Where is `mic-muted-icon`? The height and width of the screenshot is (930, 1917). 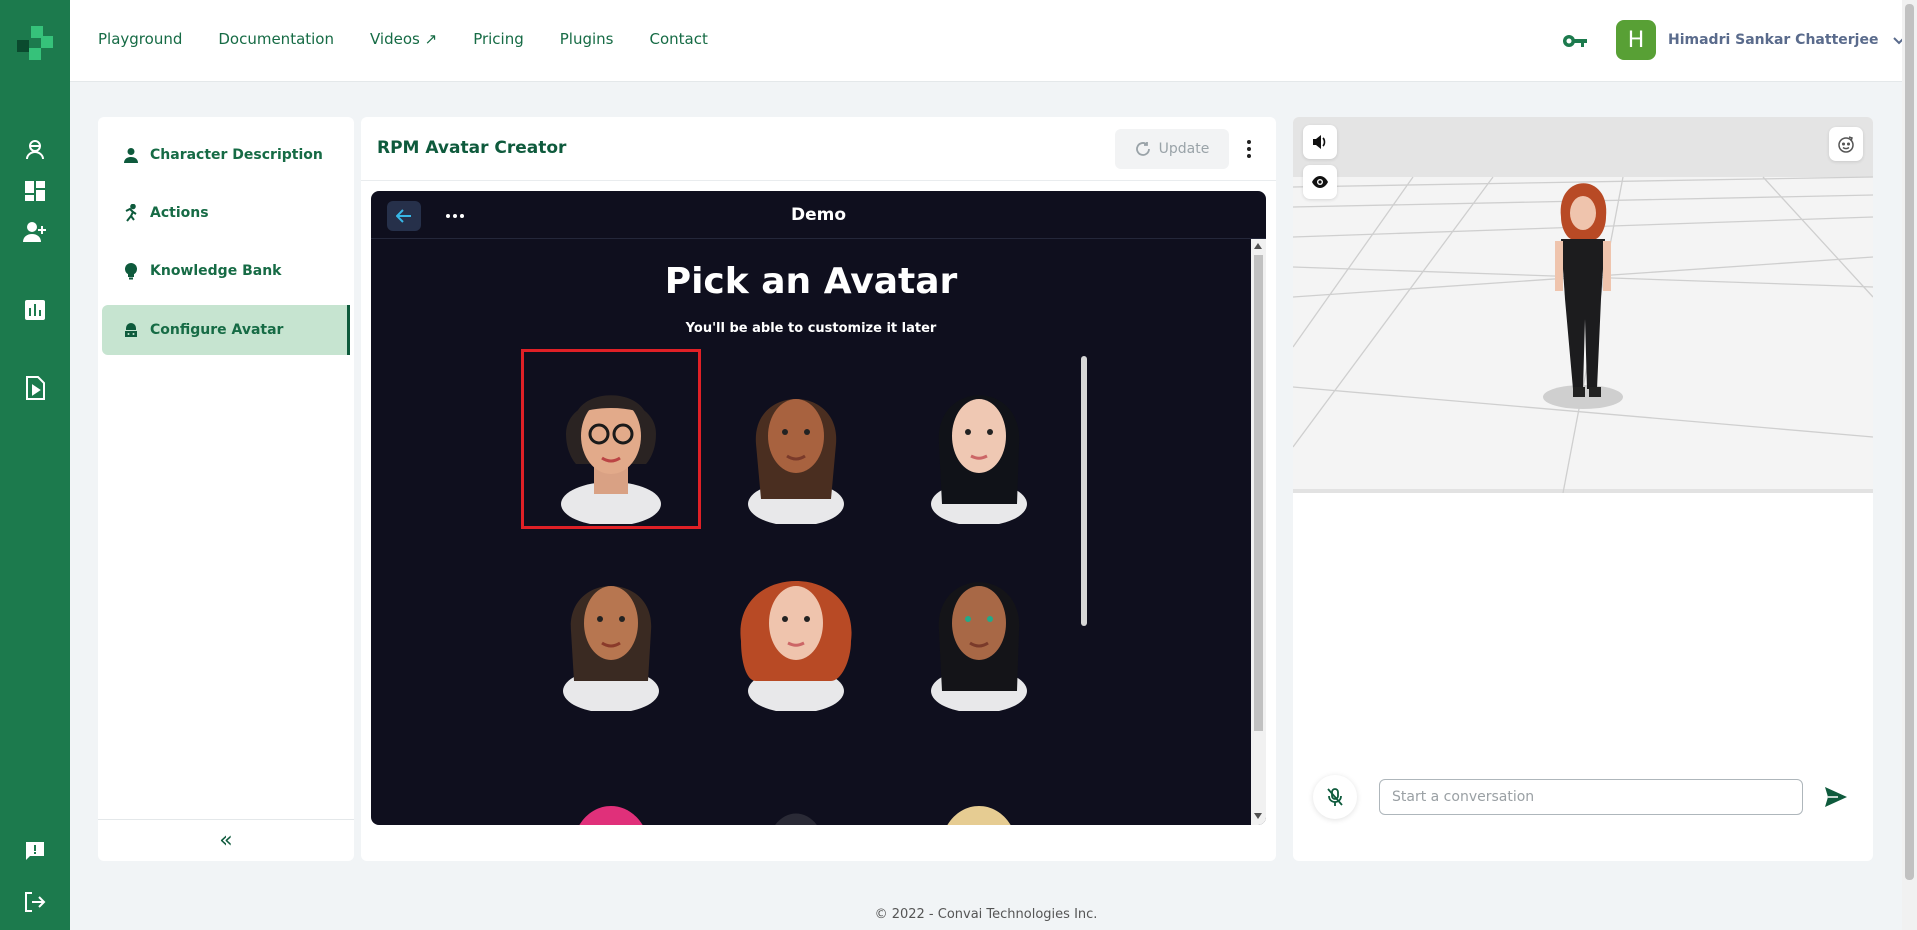 mic-muted-icon is located at coordinates (1335, 797).